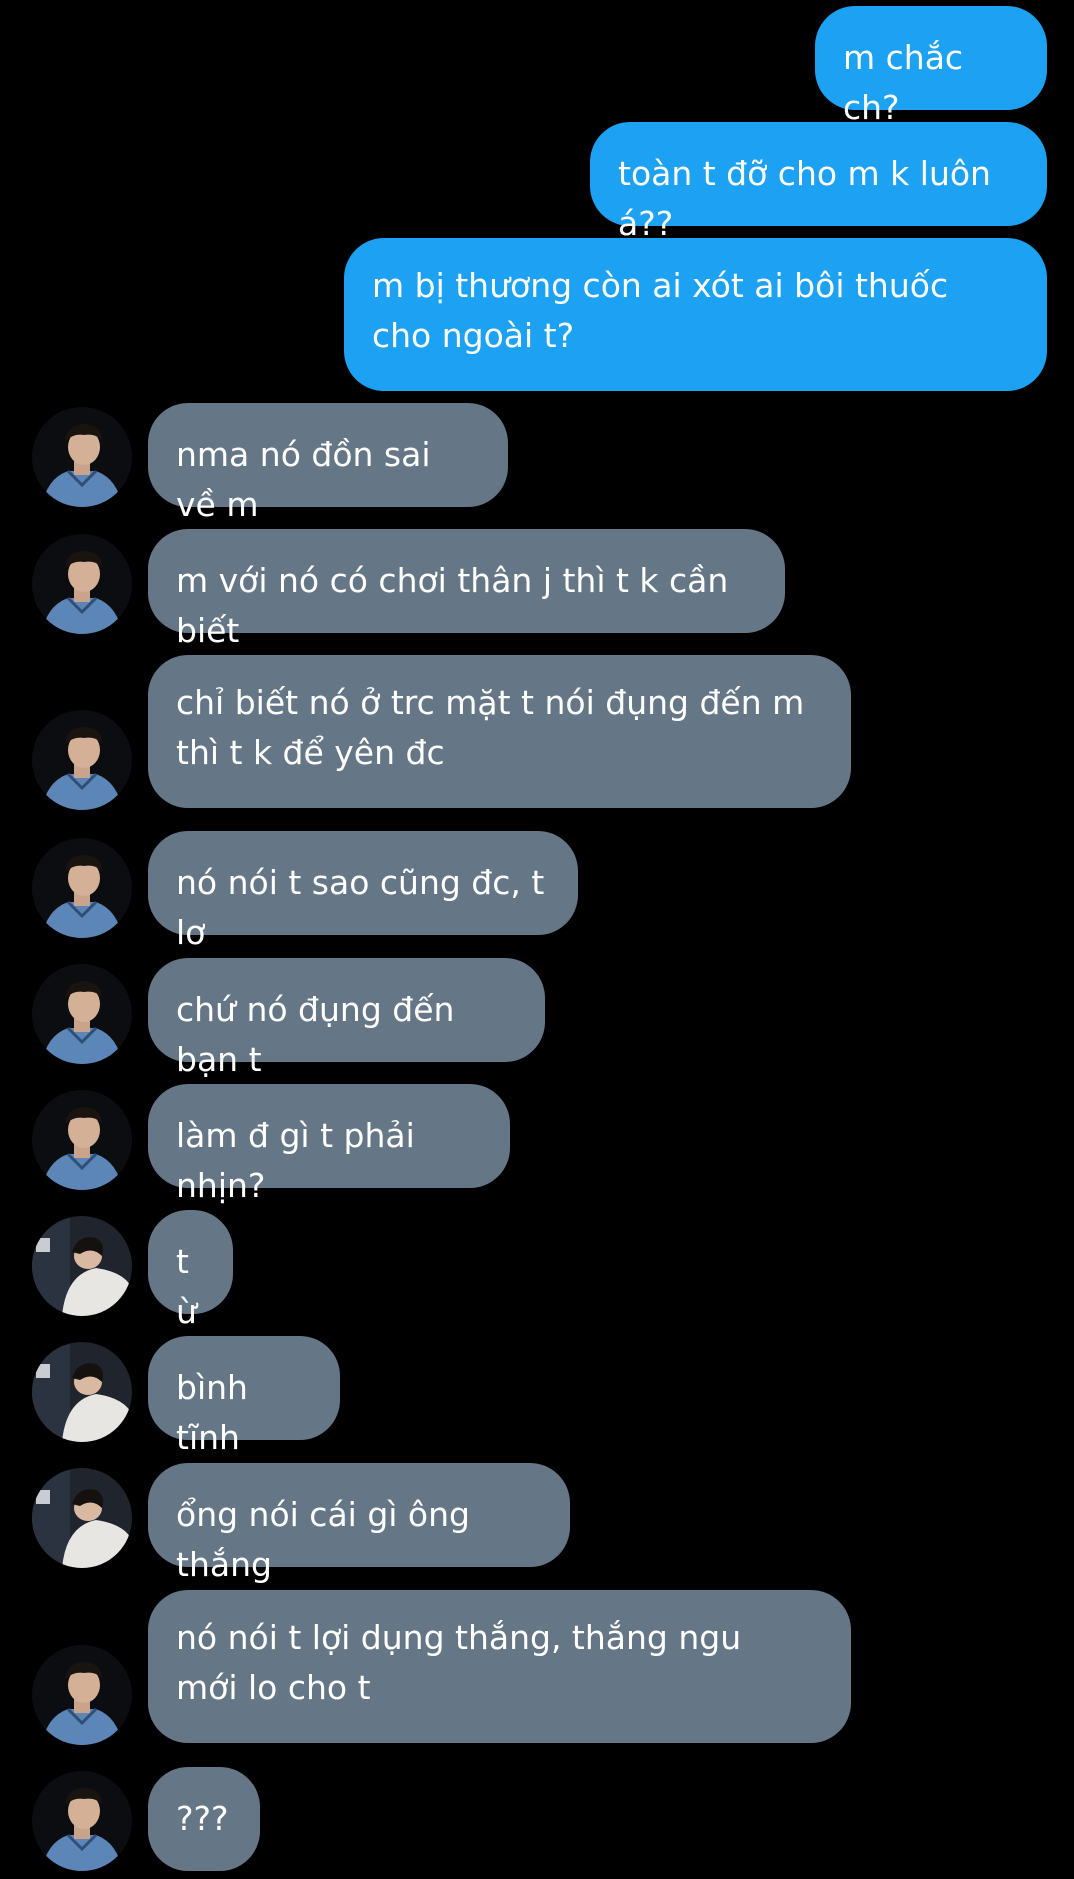 The height and width of the screenshot is (1879, 1074). I want to click on message-bubble-outgoing: toàn t đỡ cho m k luôn á??, so click(818, 182).